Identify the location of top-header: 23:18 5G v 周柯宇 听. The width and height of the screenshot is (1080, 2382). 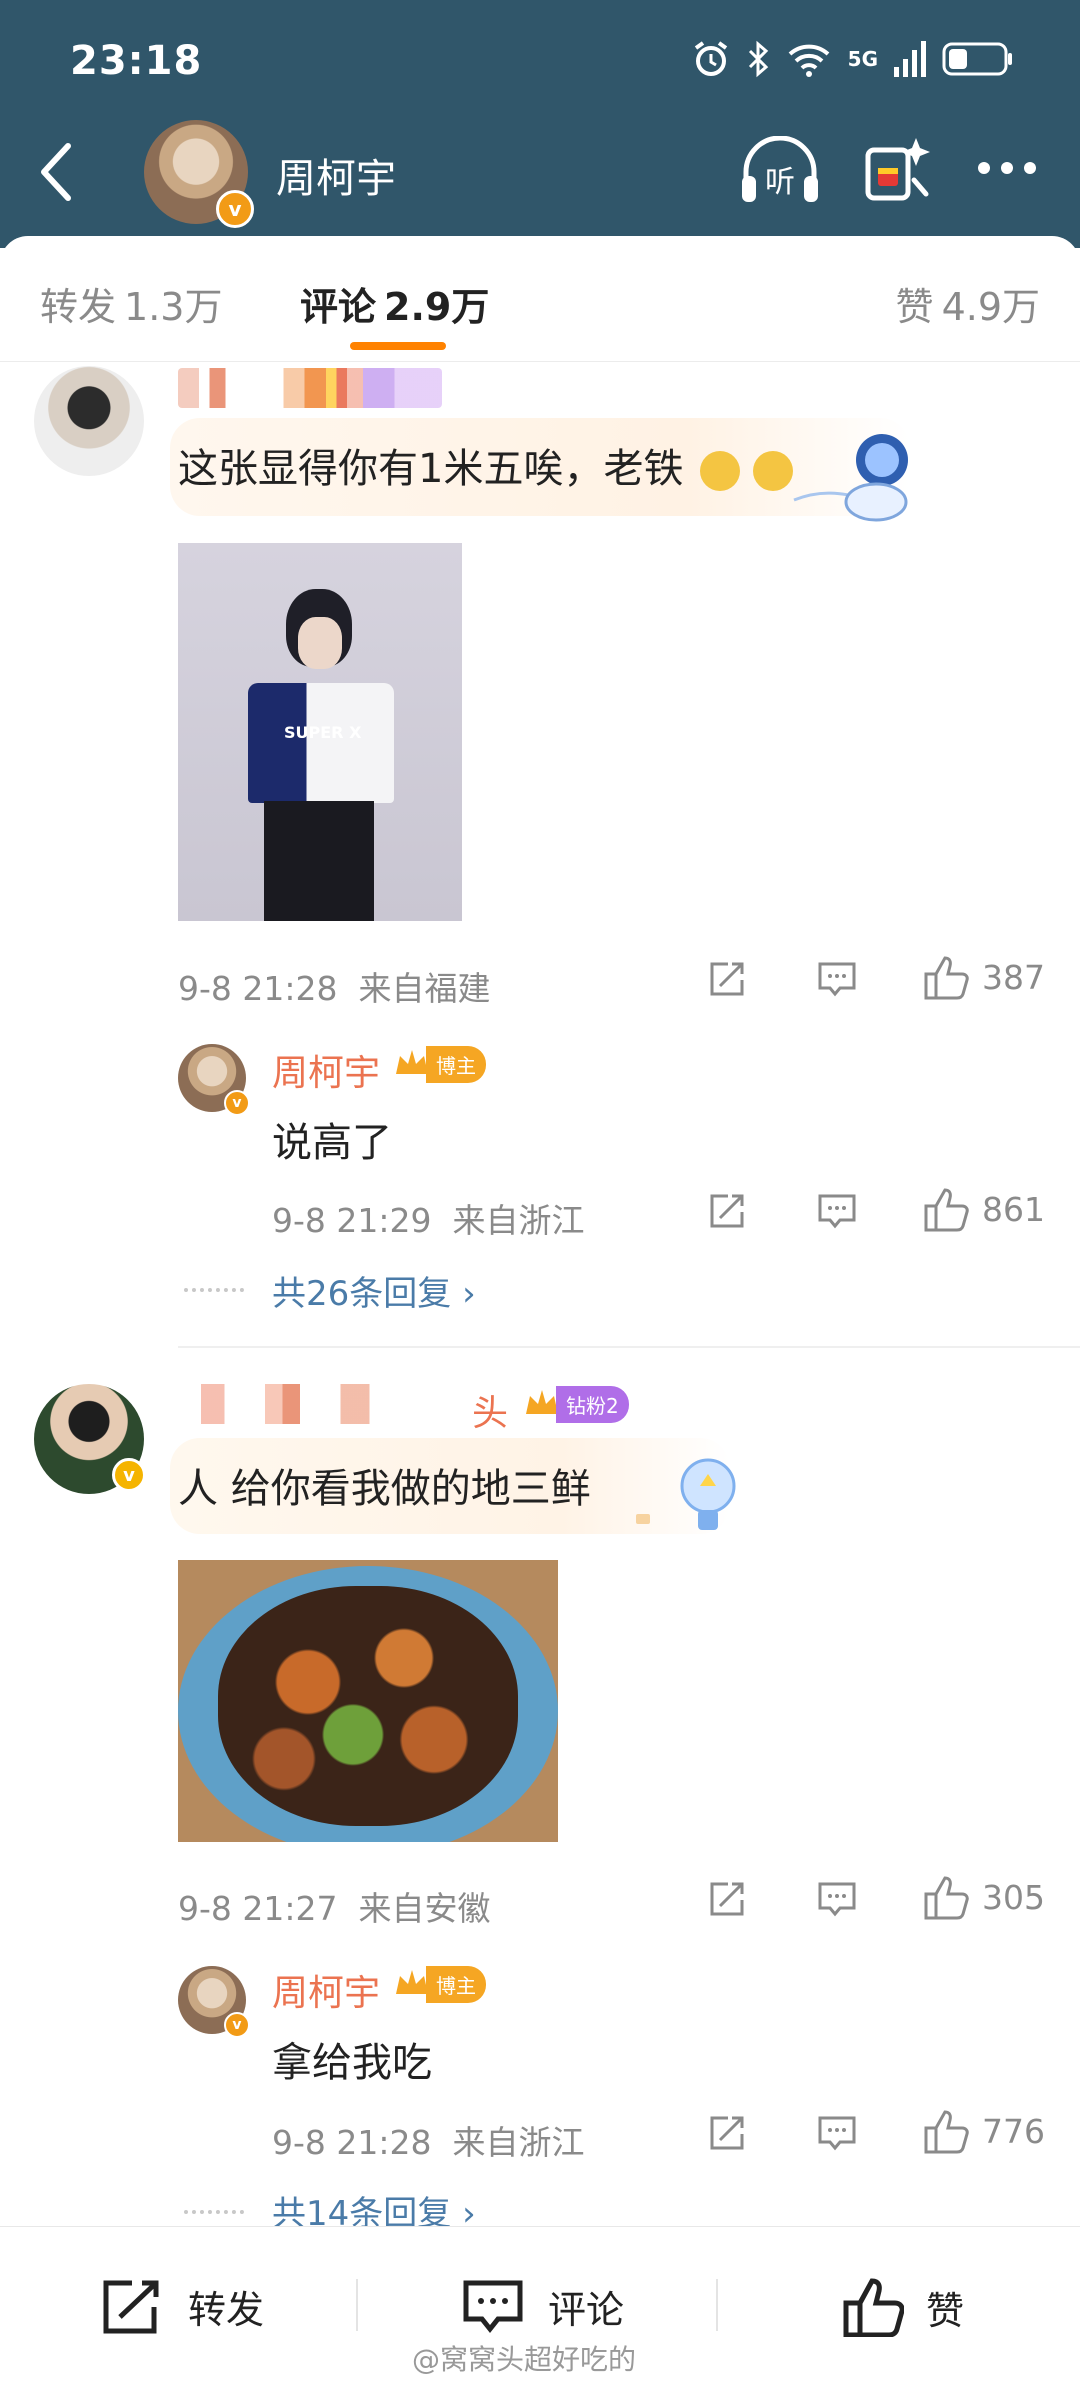
(540, 124).